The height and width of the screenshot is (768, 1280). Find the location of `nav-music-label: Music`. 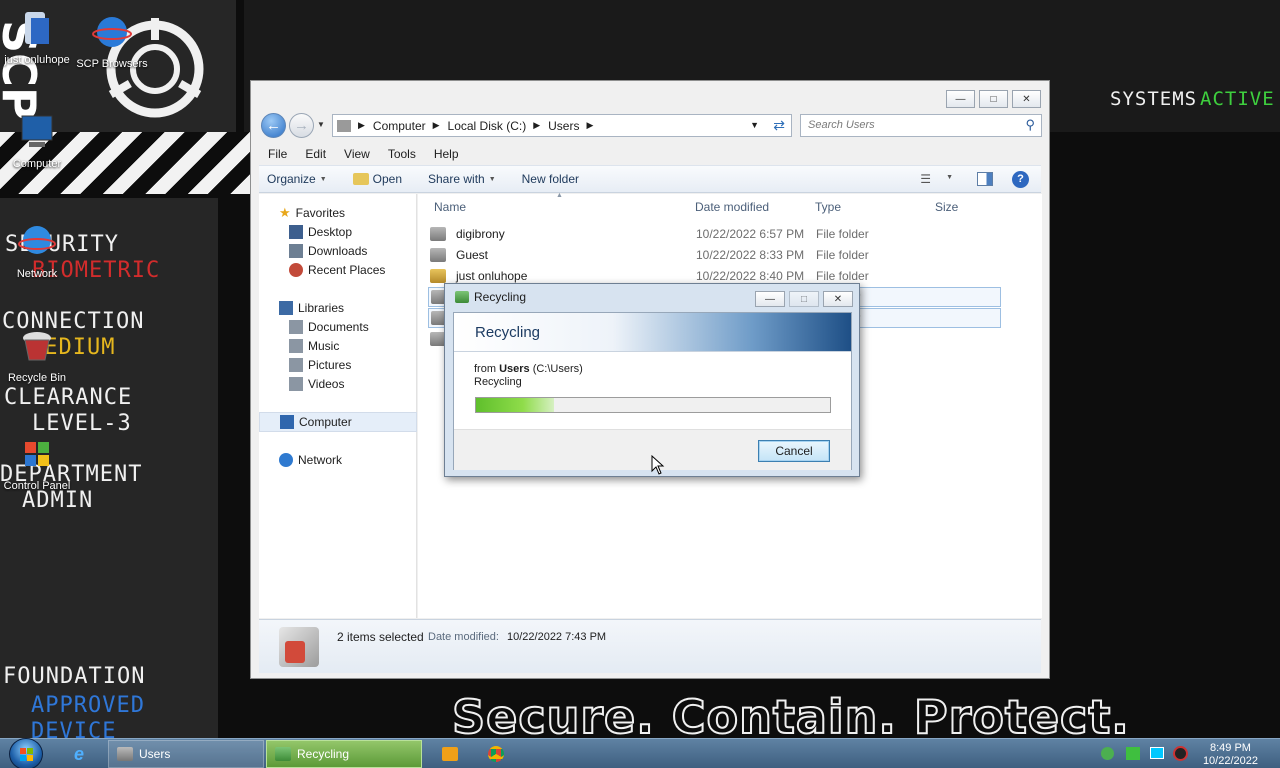

nav-music-label: Music is located at coordinates (324, 346).